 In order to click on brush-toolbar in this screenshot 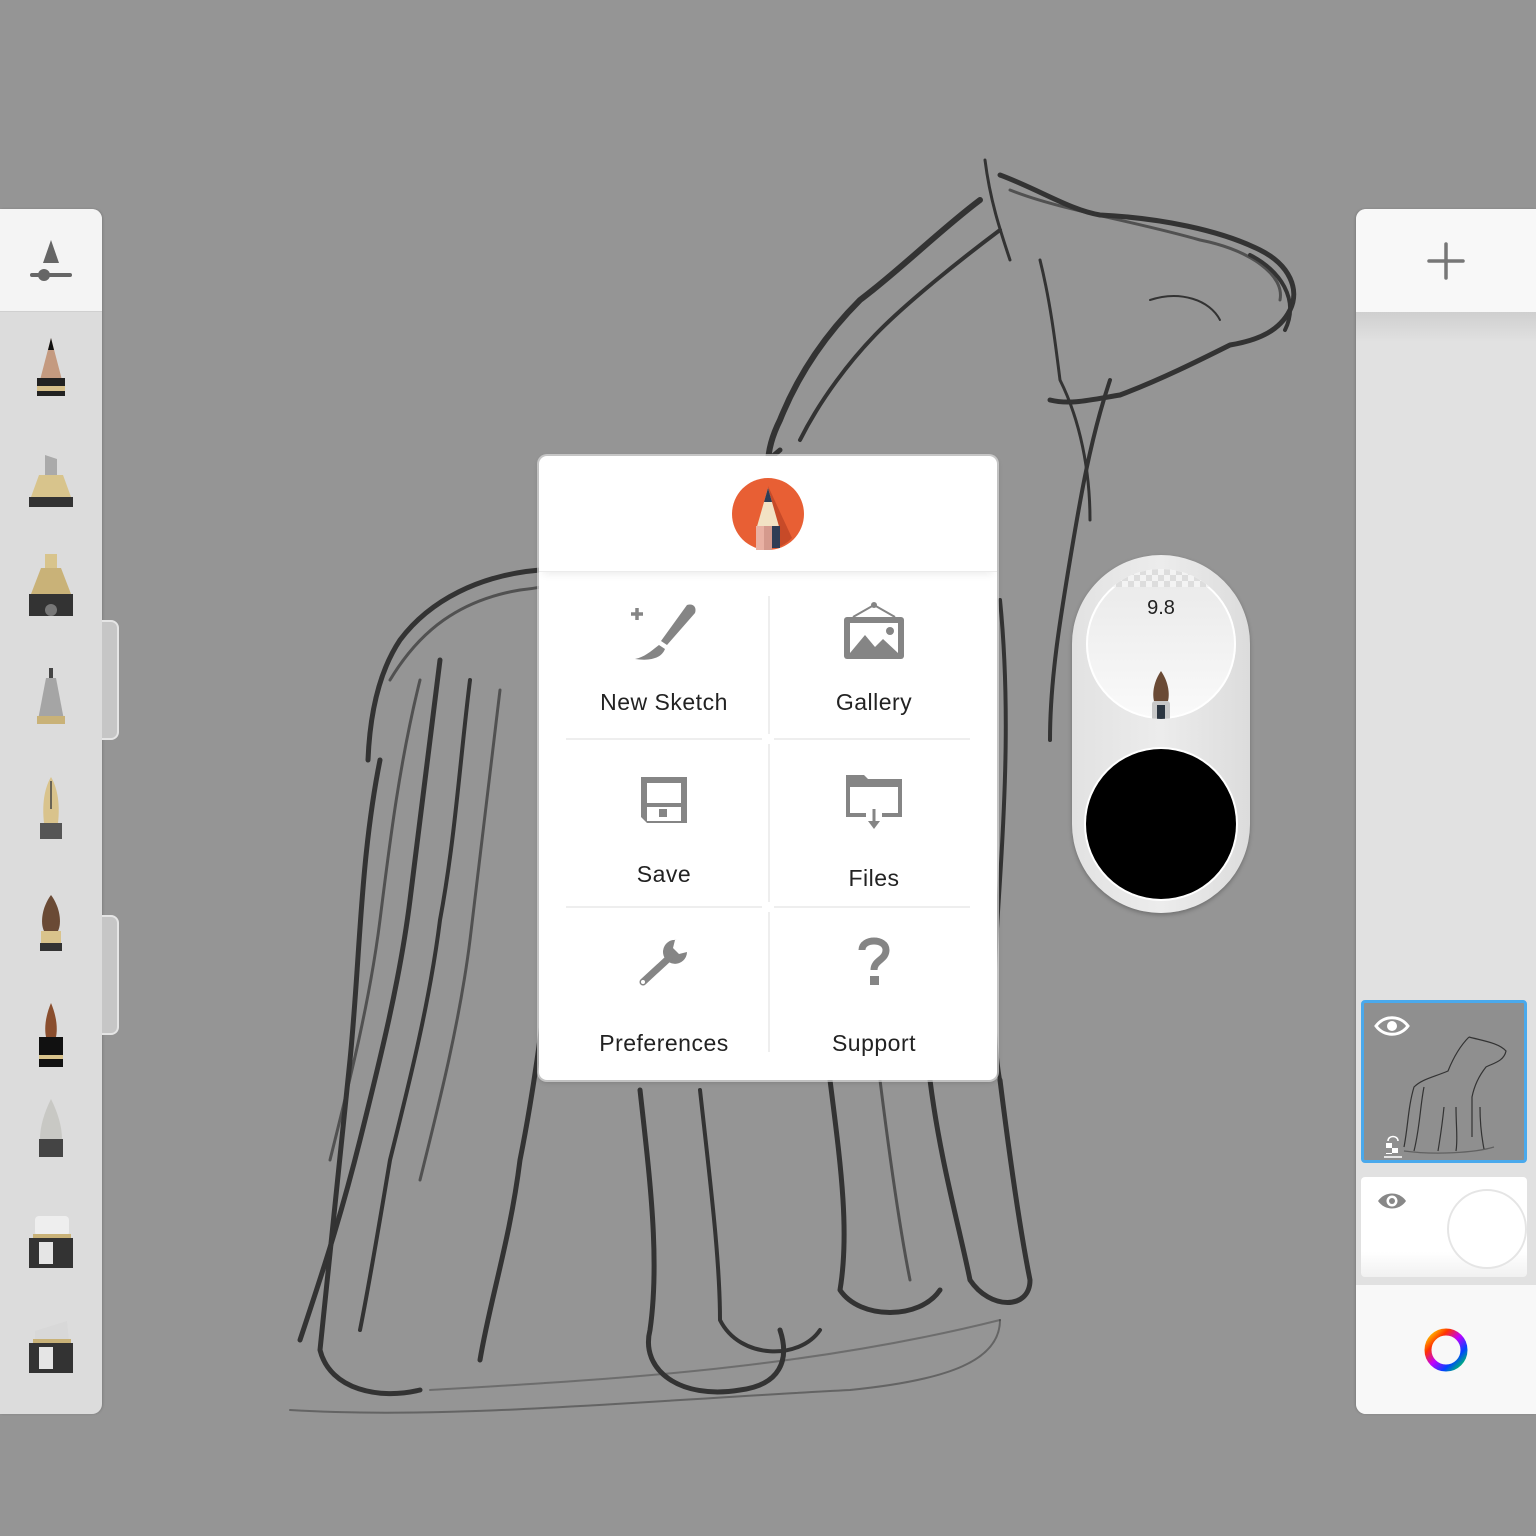, I will do `click(51, 811)`.